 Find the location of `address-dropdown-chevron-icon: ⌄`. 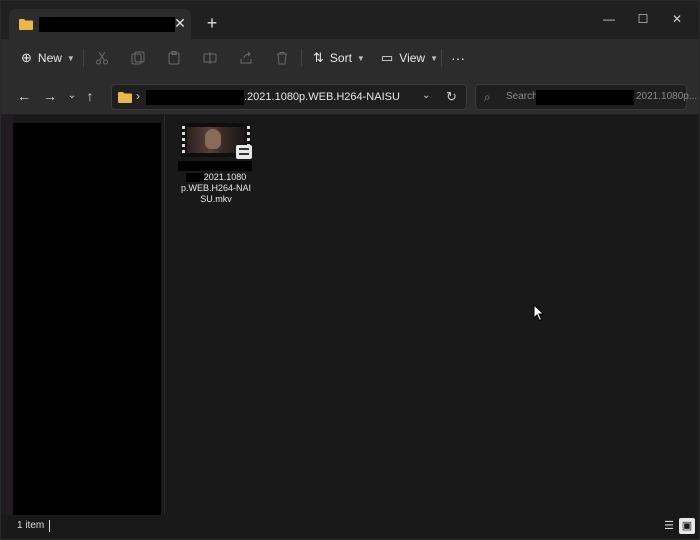

address-dropdown-chevron-icon: ⌄ is located at coordinates (426, 95).